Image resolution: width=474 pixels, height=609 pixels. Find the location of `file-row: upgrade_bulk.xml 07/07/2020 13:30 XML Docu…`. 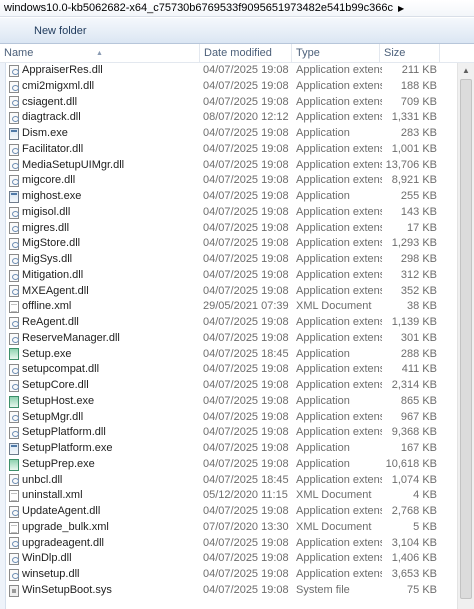

file-row: upgrade_bulk.xml 07/07/2020 13:30 XML Docu… is located at coordinates (237, 528).